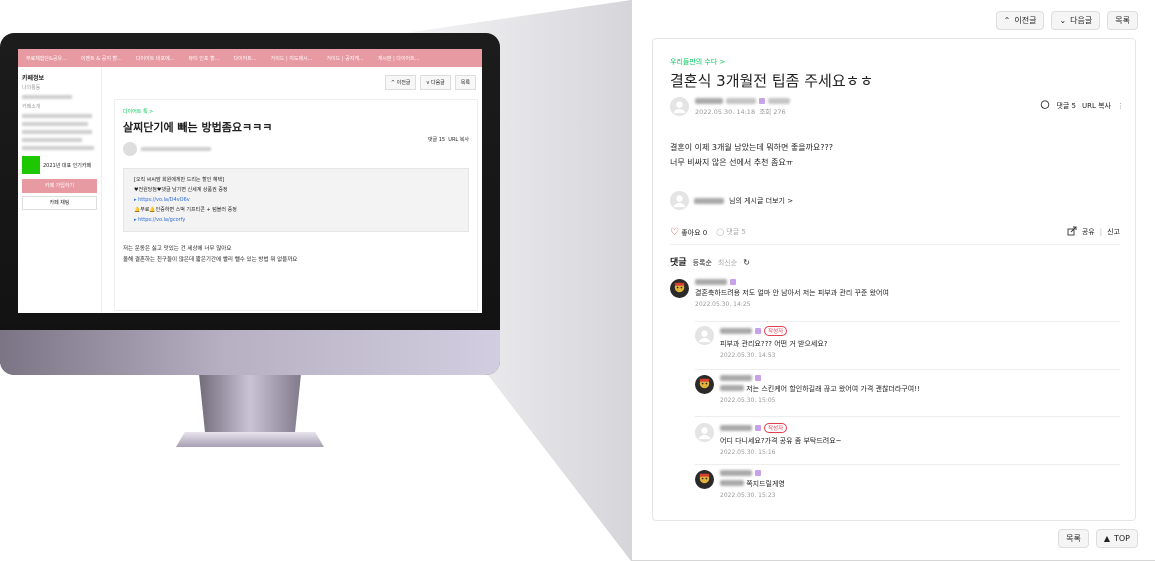 The width and height of the screenshot is (1155, 561). I want to click on comments-header: 댓글 등록순 최신순 ↻, so click(710, 261).